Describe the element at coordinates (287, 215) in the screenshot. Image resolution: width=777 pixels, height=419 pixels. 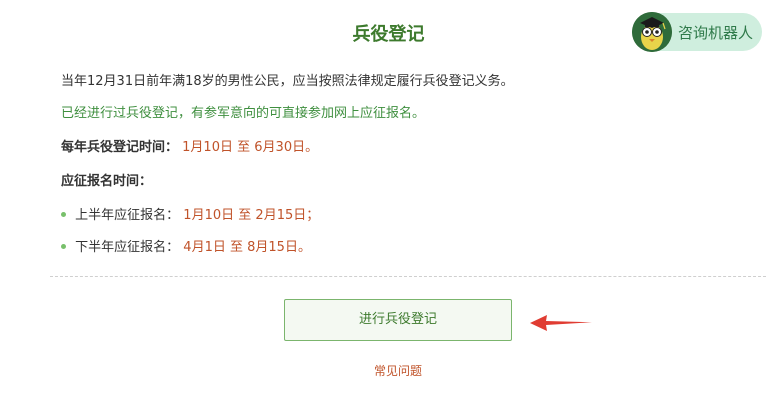
I see `period-end: 2月15日；` at that location.